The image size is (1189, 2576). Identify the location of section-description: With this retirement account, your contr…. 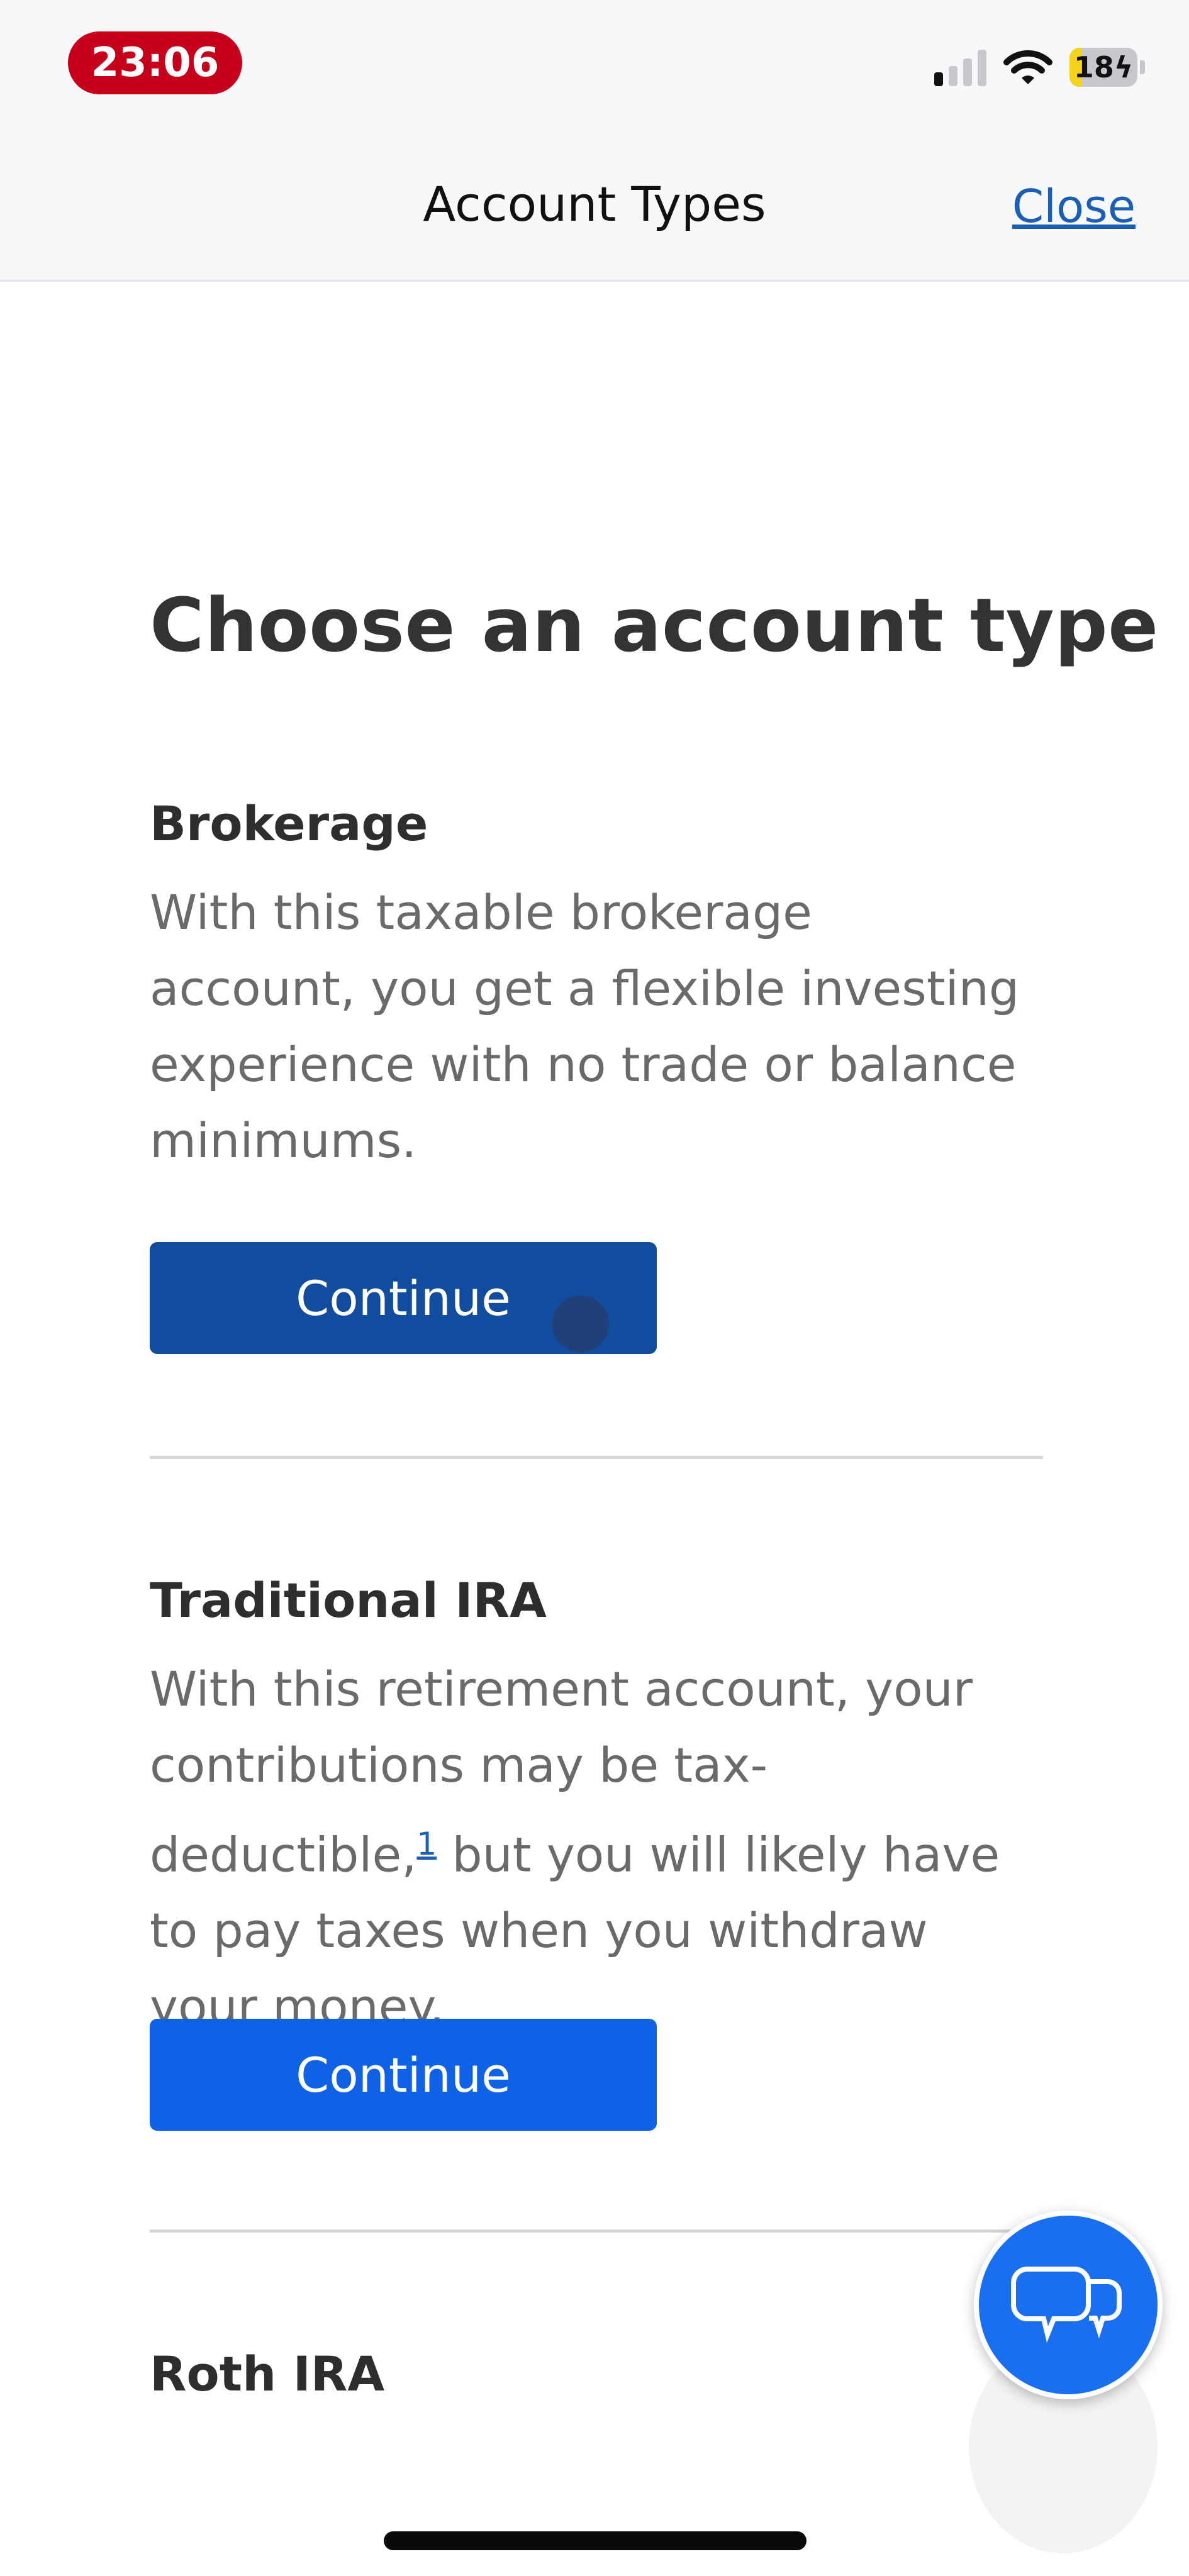
(590, 1848).